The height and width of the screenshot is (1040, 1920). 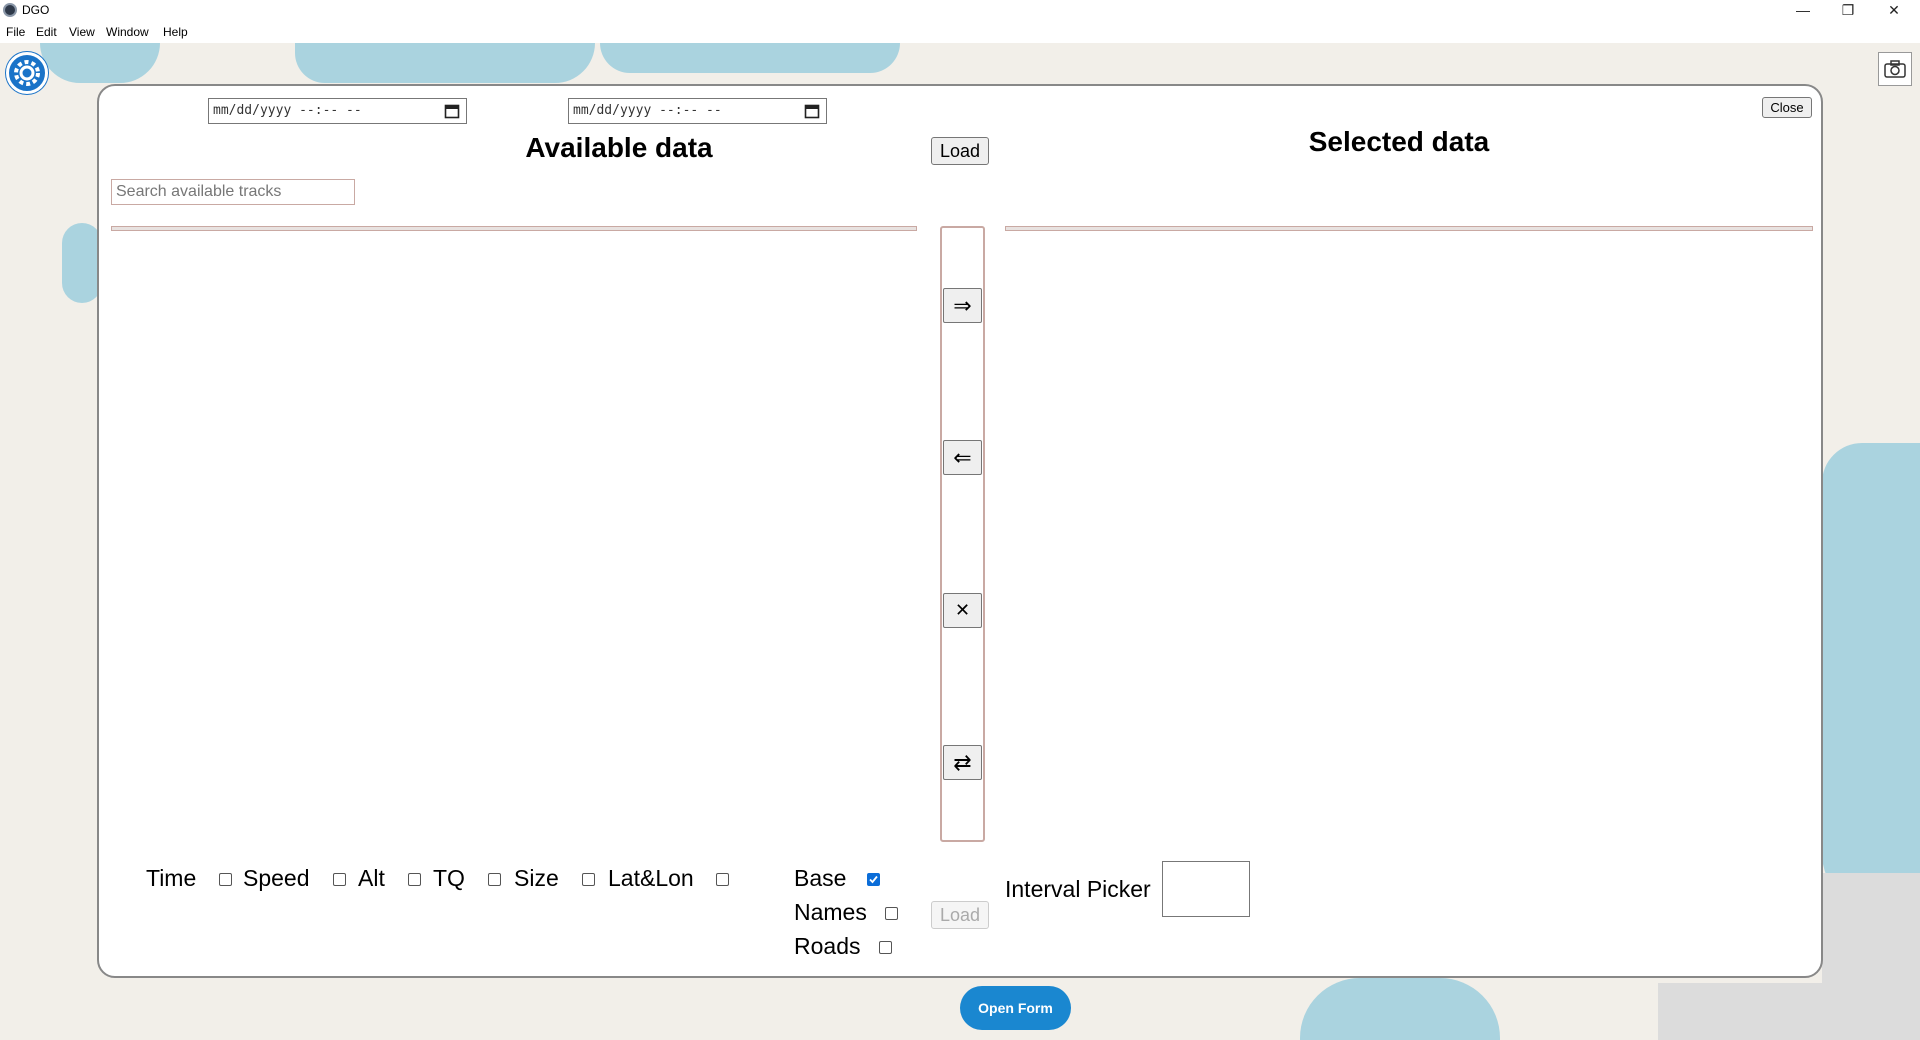 What do you see at coordinates (619, 147) in the screenshot?
I see `available-data-heading: Available data` at bounding box center [619, 147].